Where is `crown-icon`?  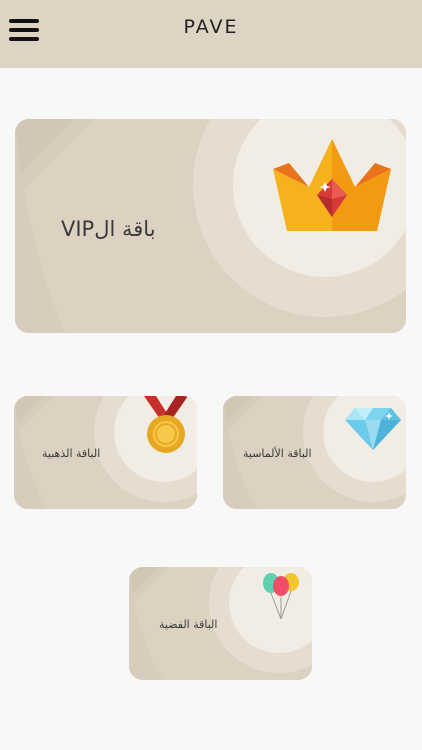 crown-icon is located at coordinates (332, 188).